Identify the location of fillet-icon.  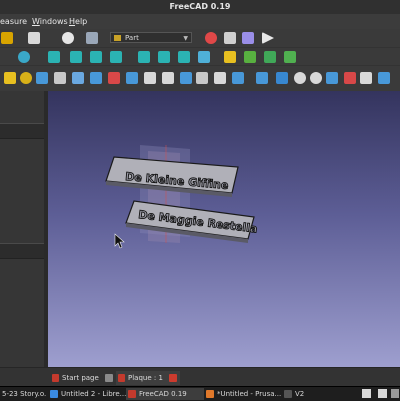
(202, 78).